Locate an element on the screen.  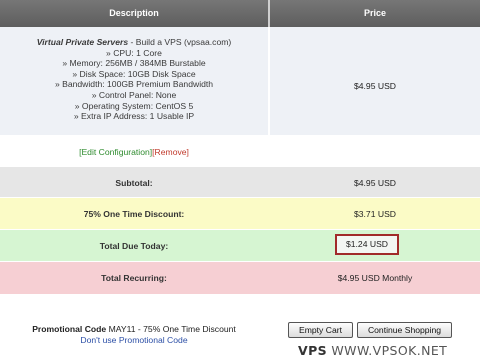
dont-use-promo-link: Don't use Promotional Code is located at coordinates (133, 340).